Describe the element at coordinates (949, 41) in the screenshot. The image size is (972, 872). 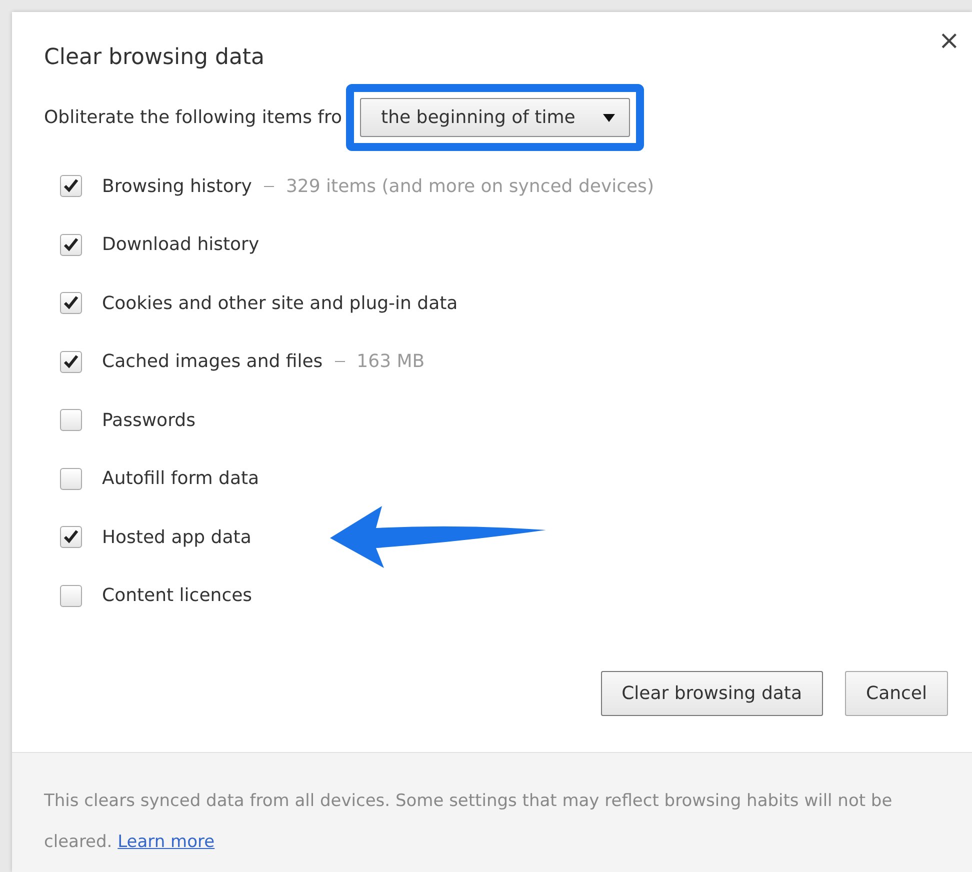
I see `close-button: ×` at that location.